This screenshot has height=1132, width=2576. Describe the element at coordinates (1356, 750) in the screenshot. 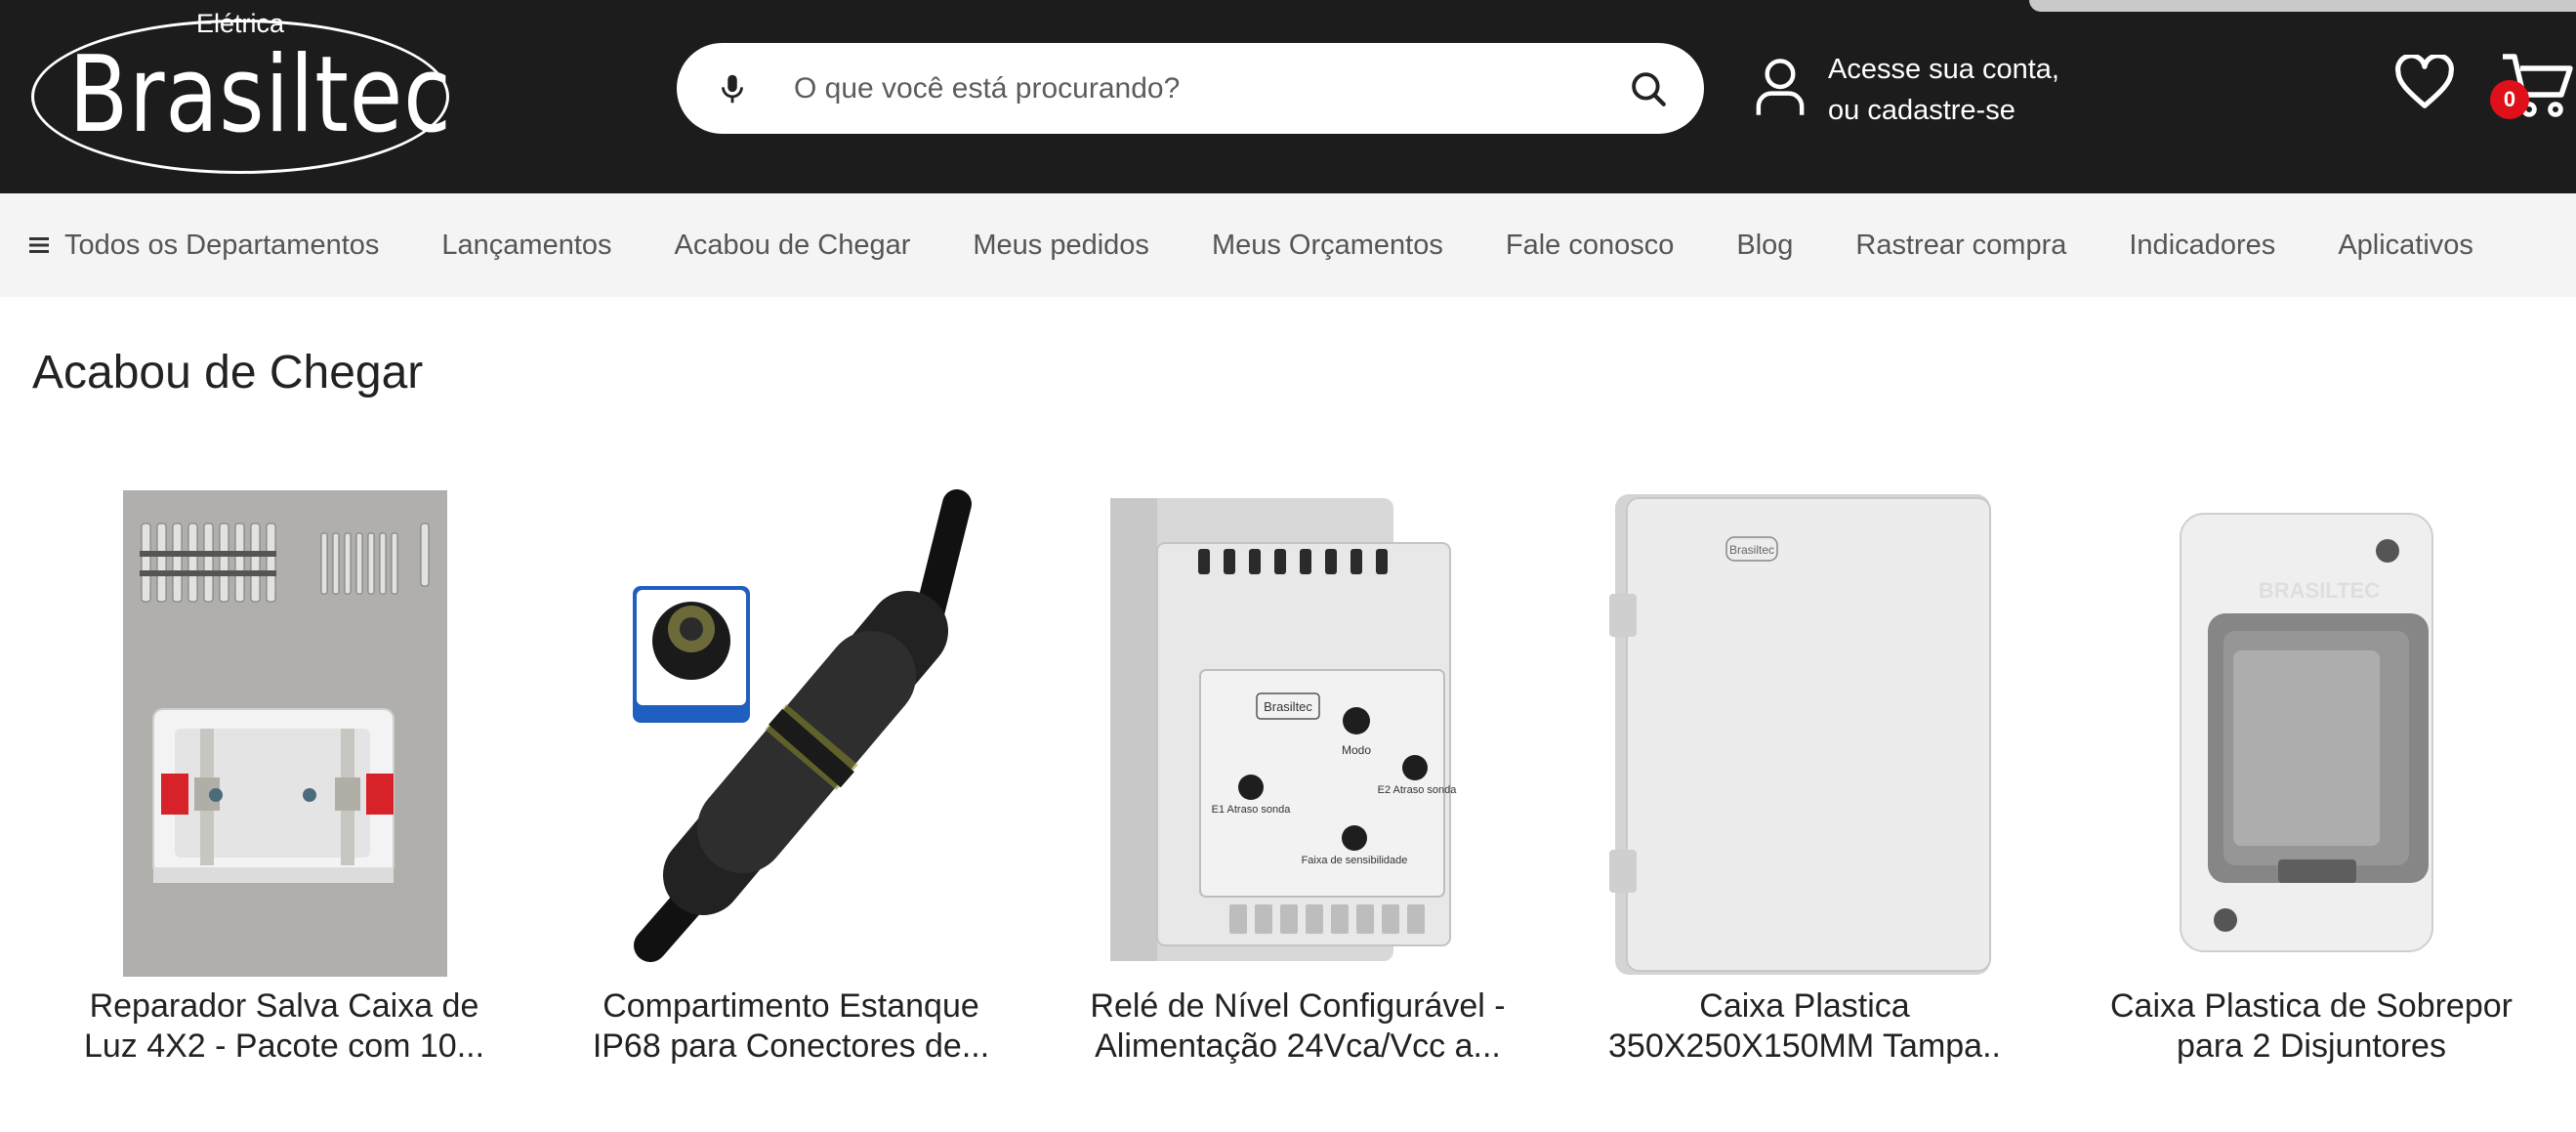

I see `relay-mode-label: Modo` at that location.